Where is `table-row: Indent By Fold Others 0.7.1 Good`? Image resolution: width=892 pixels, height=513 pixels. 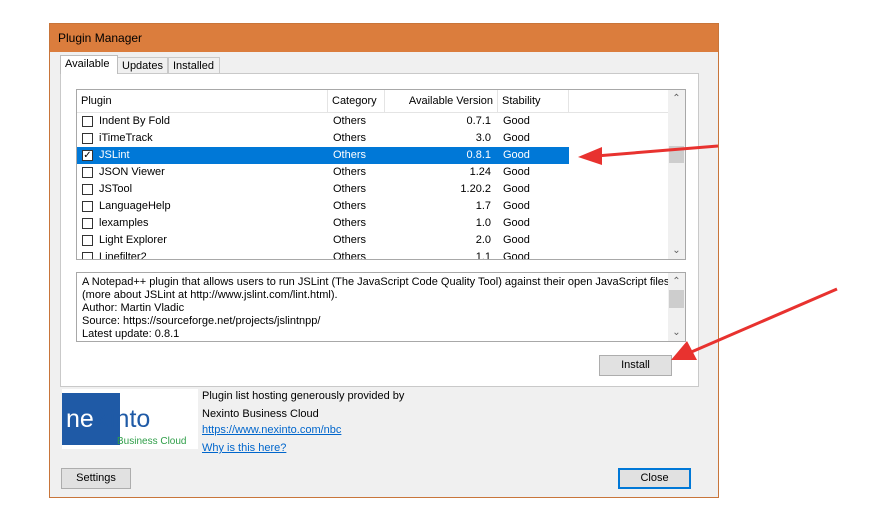
table-row: Indent By Fold Others 0.7.1 Good is located at coordinates (323, 121).